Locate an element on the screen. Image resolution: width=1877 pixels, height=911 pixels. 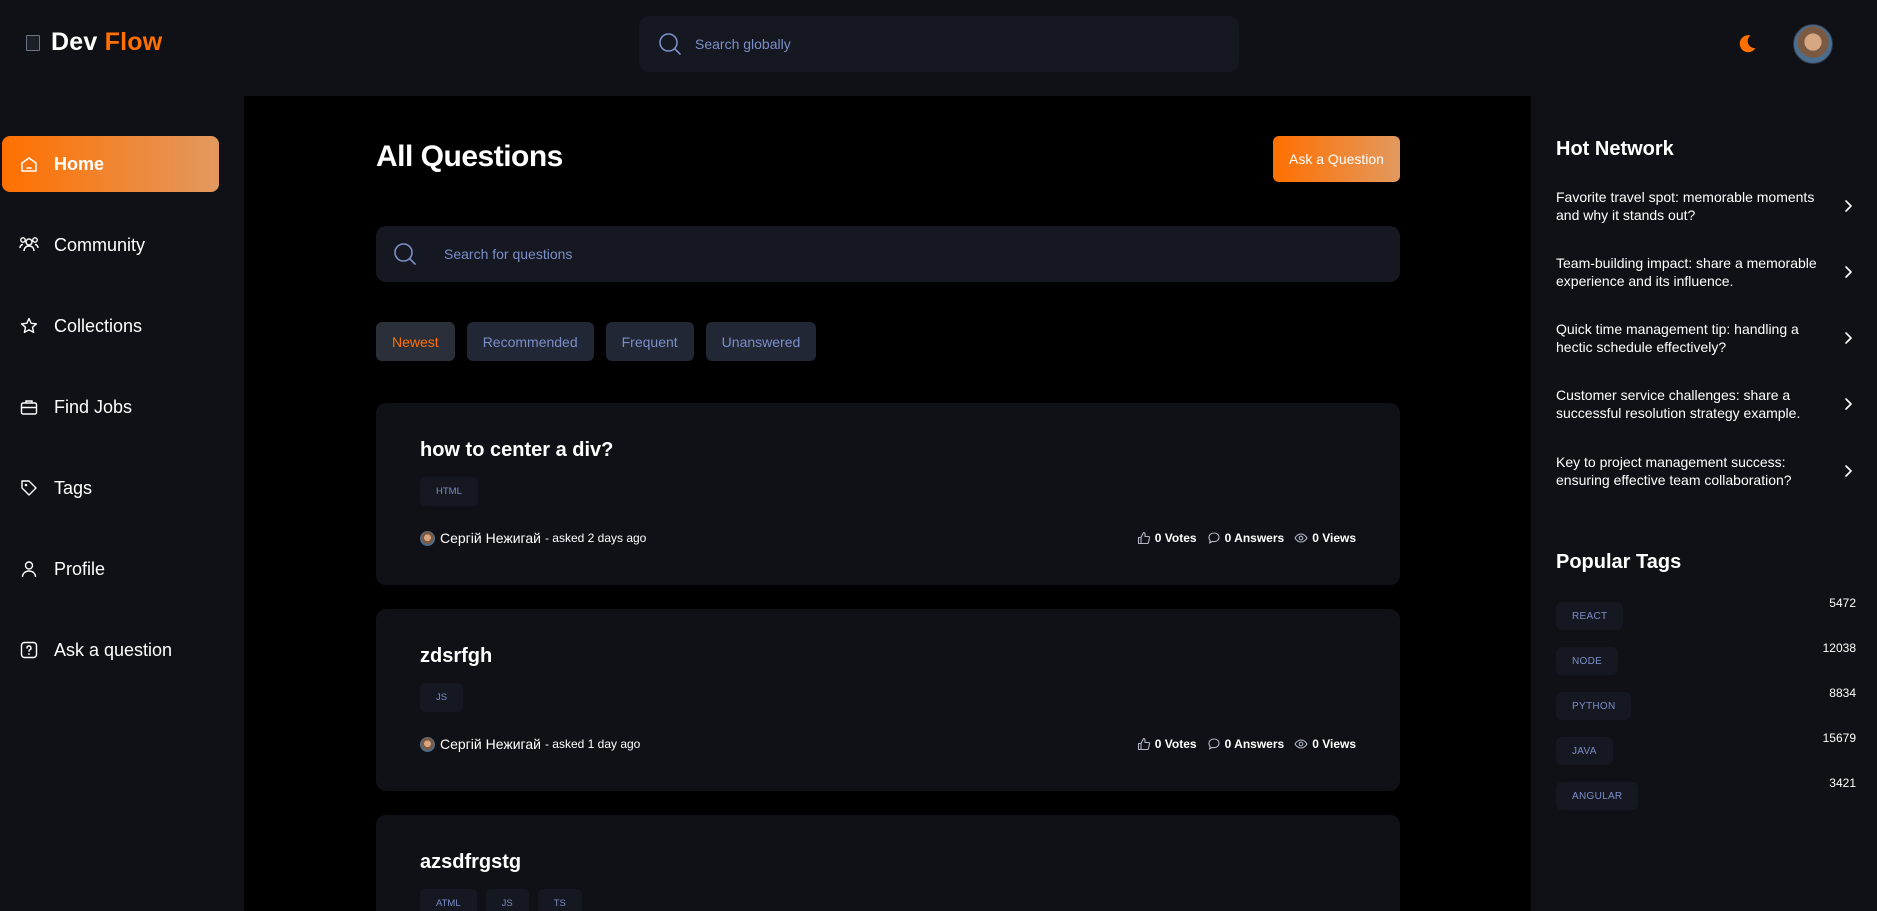
like-icon is located at coordinates (1143, 538).